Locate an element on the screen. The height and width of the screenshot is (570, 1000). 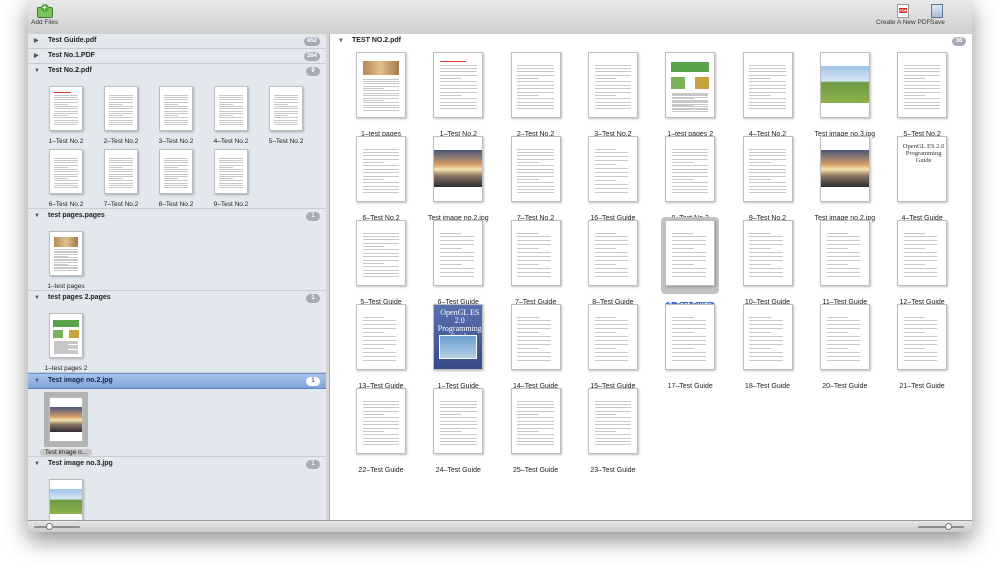
photo-thumbnail is located at coordinates (844, 85).